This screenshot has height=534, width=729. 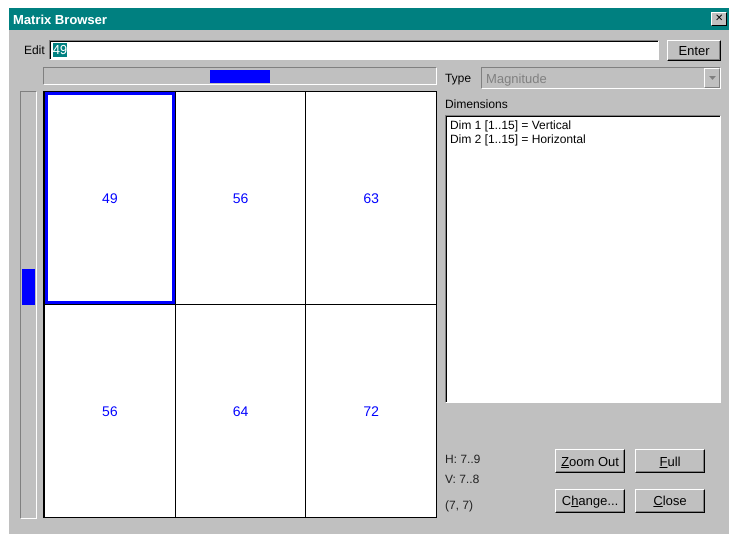 What do you see at coordinates (719, 19) in the screenshot?
I see `close-button: ✕` at bounding box center [719, 19].